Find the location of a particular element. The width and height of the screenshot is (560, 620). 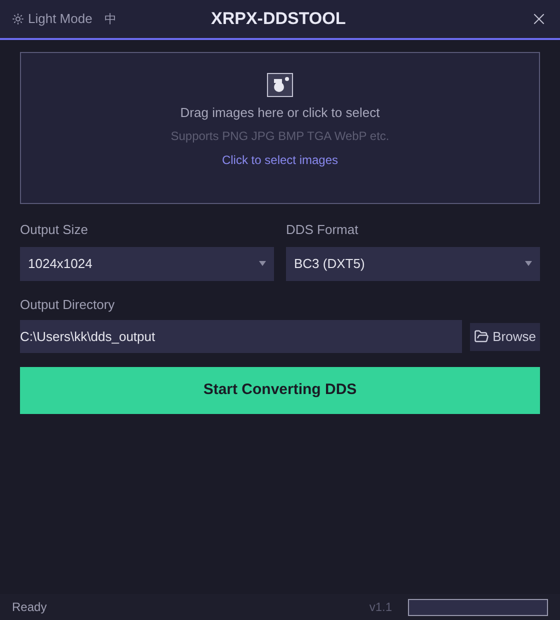

theme-toggle: Light Mode is located at coordinates (52, 19).